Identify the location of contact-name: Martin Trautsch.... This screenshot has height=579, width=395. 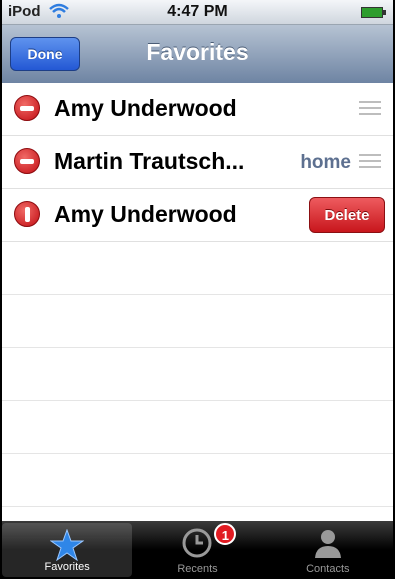
(149, 161).